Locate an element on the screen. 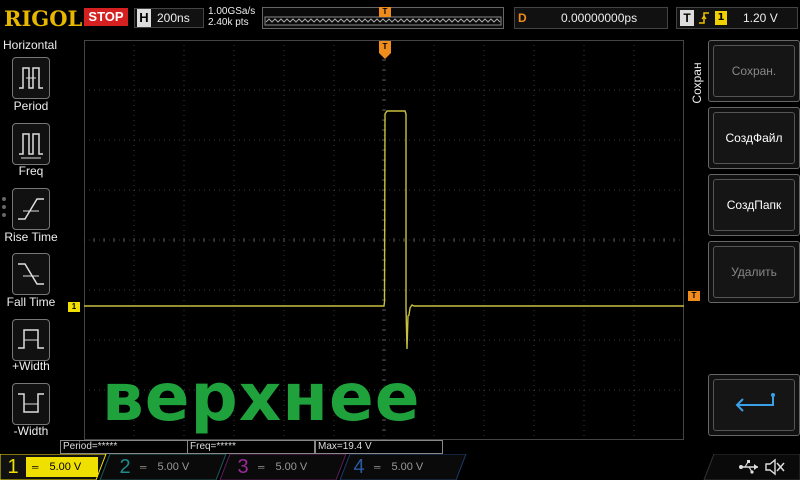 This screenshot has width=800, height=480. return-button is located at coordinates (754, 405).